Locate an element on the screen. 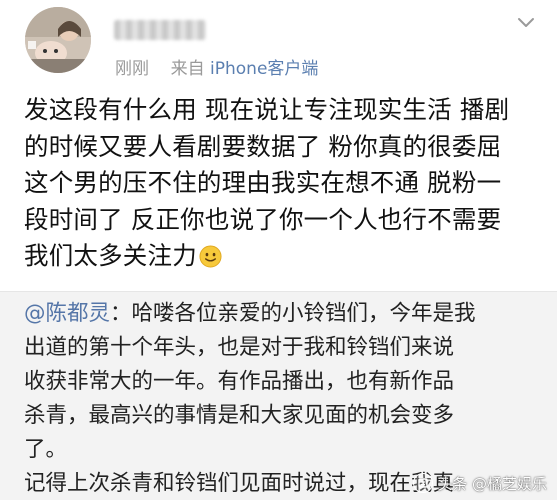 Image resolution: width=557 pixels, height=500 pixels. smile-emoji-icon is located at coordinates (210, 255).